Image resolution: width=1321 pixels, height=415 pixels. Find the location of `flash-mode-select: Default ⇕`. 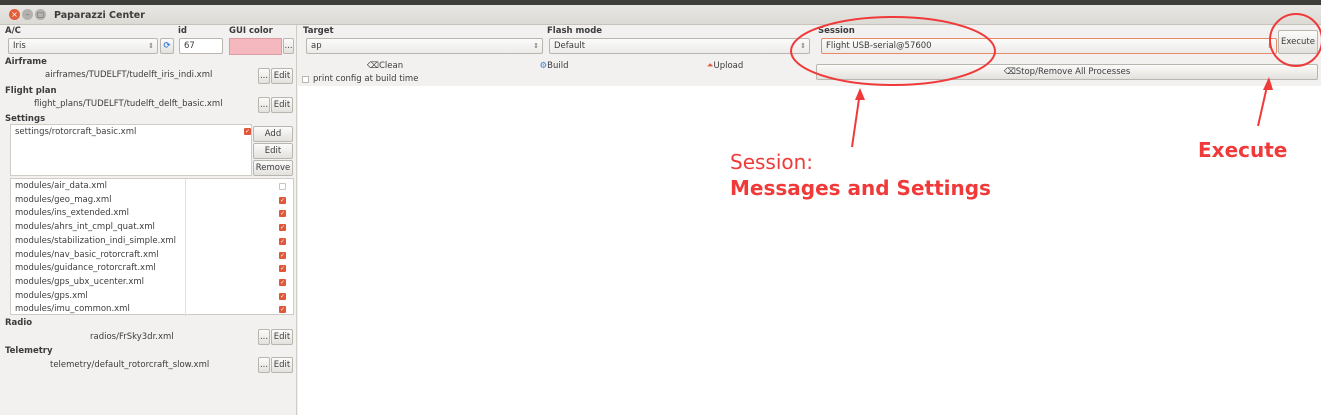

flash-mode-select: Default ⇕ is located at coordinates (679, 46).